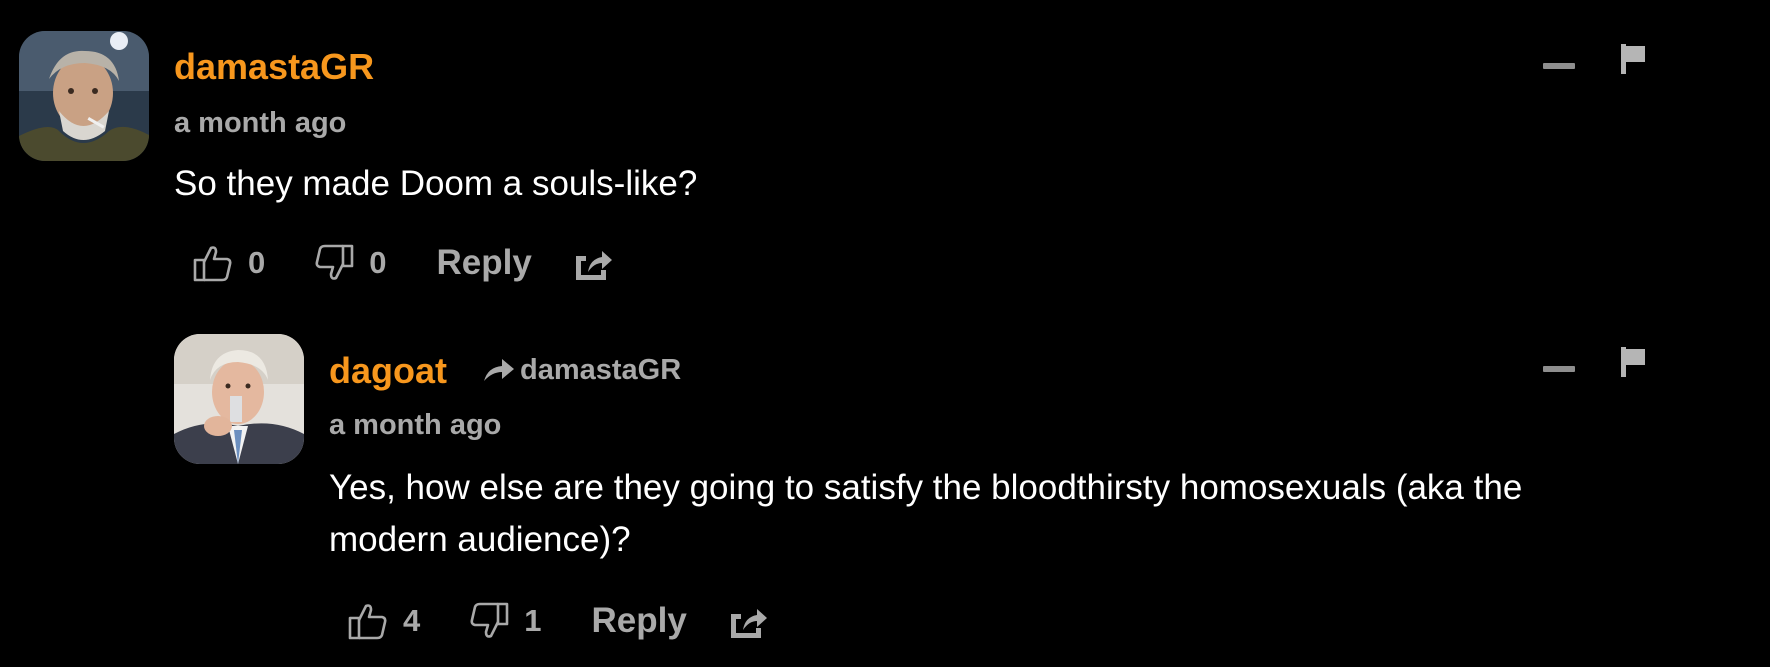 The width and height of the screenshot is (1770, 667). What do you see at coordinates (388, 371) in the screenshot?
I see `username: dagoat` at bounding box center [388, 371].